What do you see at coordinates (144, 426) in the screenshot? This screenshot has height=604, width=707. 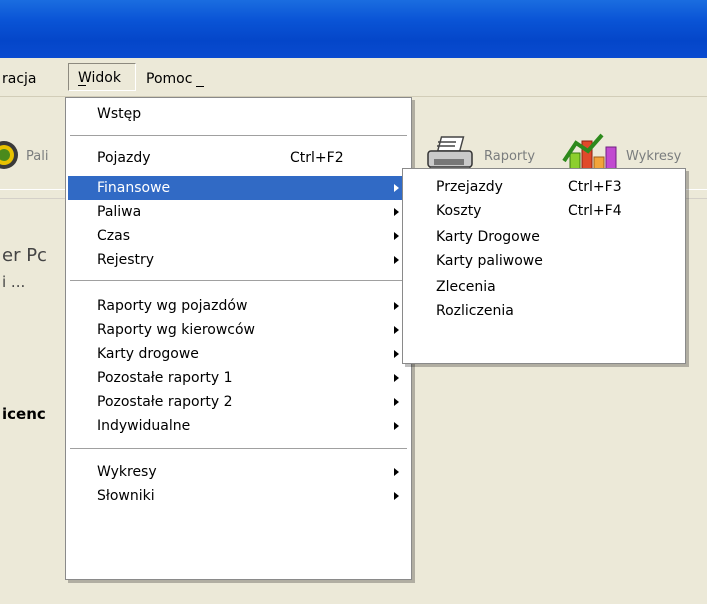 I see `menu-item-label: Indywidualne` at bounding box center [144, 426].